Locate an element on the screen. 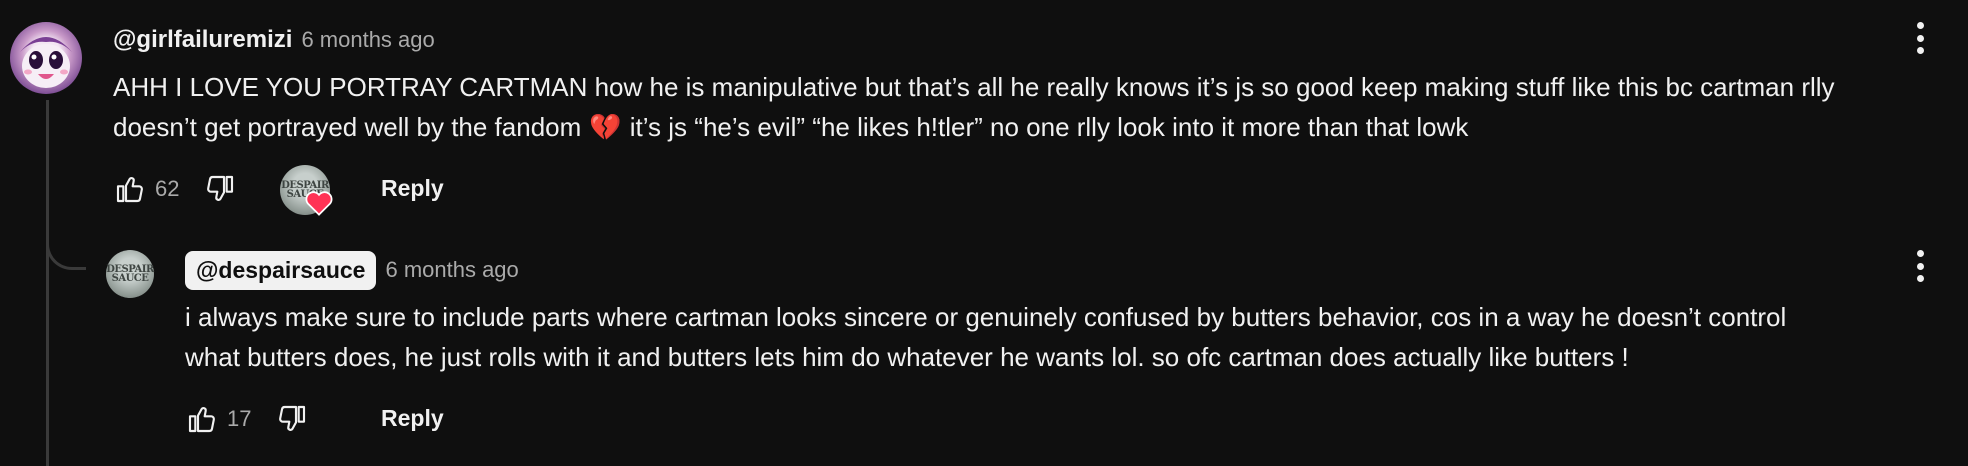 This screenshot has height=466, width=1968. commenter-avatar is located at coordinates (46, 58).